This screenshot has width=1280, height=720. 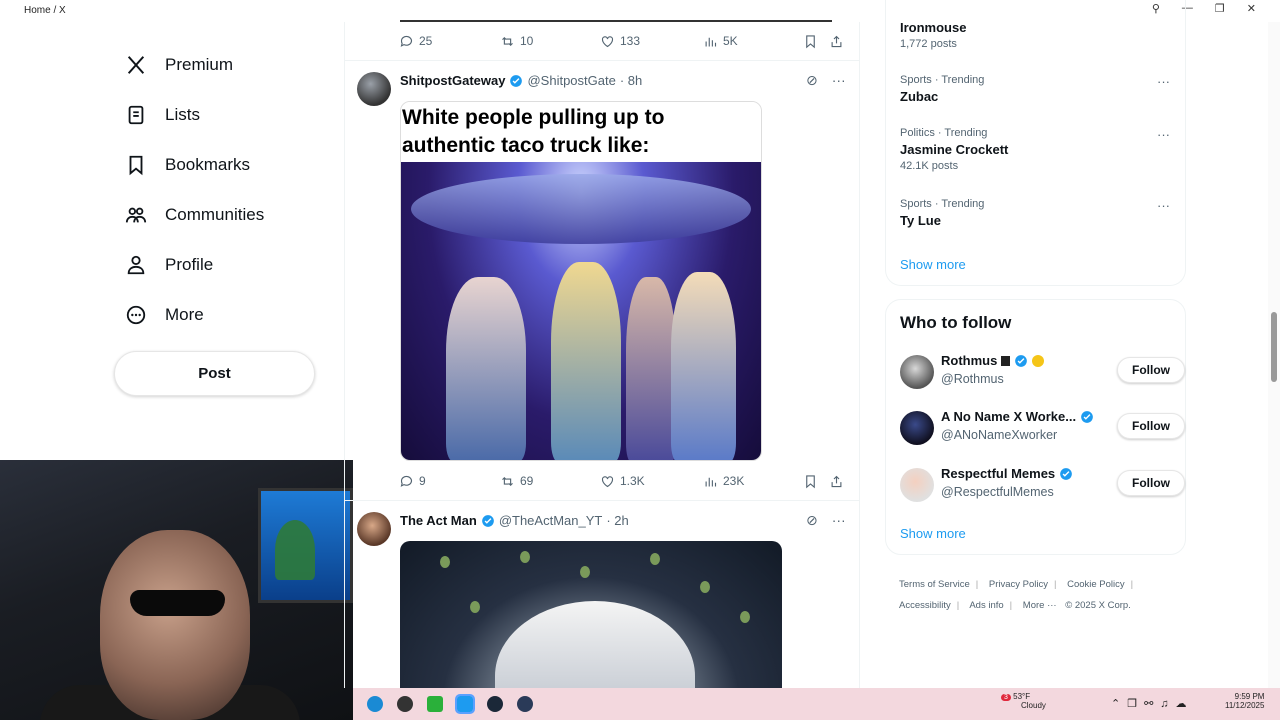 What do you see at coordinates (224, 115) in the screenshot?
I see `nav-item-lists: Lists` at bounding box center [224, 115].